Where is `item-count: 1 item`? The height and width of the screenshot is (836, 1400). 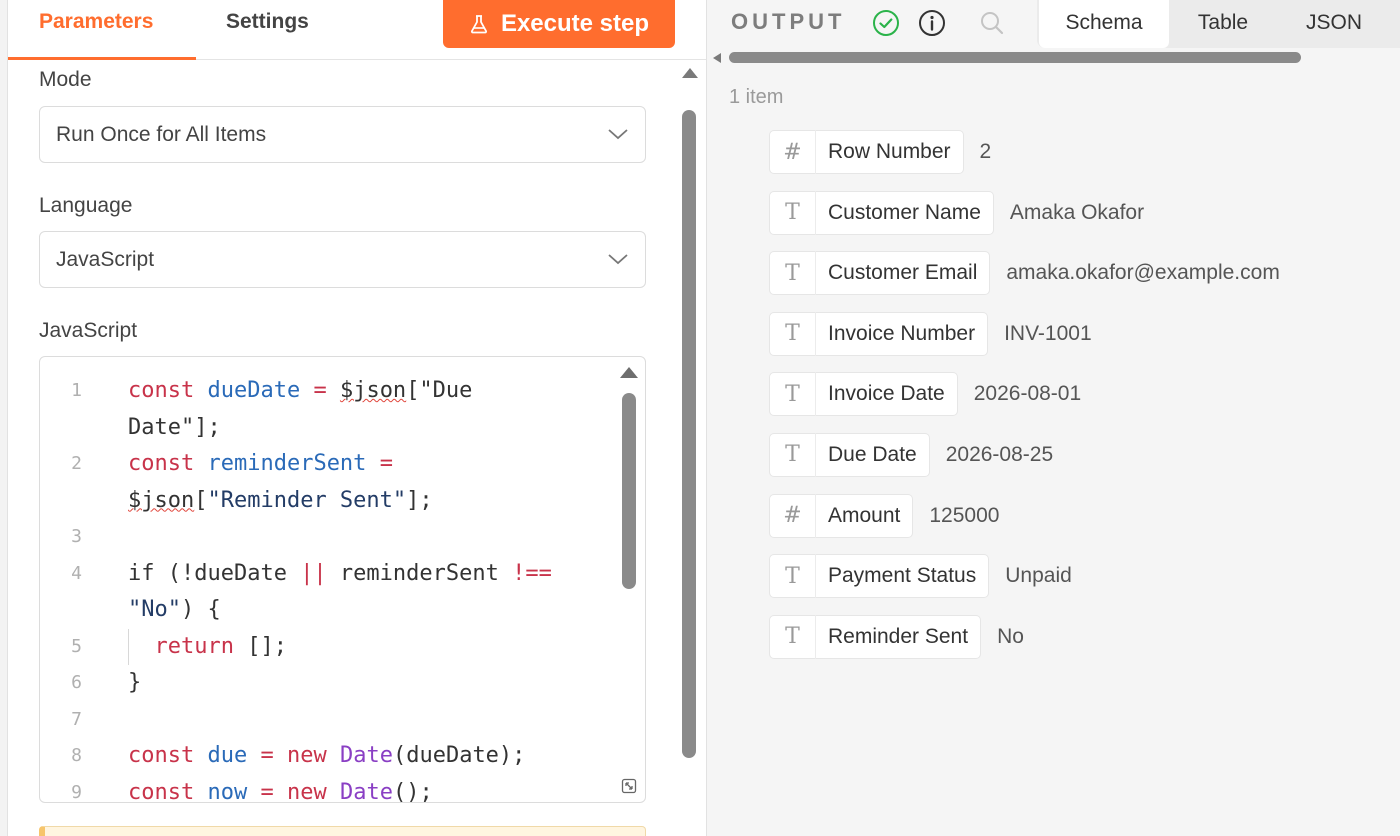 item-count: 1 item is located at coordinates (756, 97).